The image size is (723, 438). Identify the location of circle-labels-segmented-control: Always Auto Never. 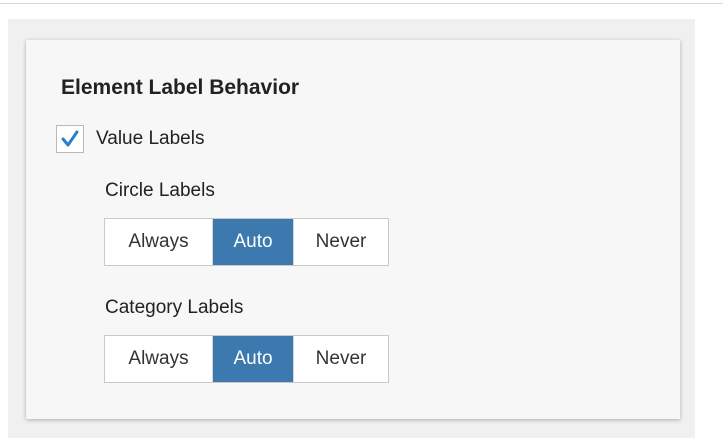
(246, 242).